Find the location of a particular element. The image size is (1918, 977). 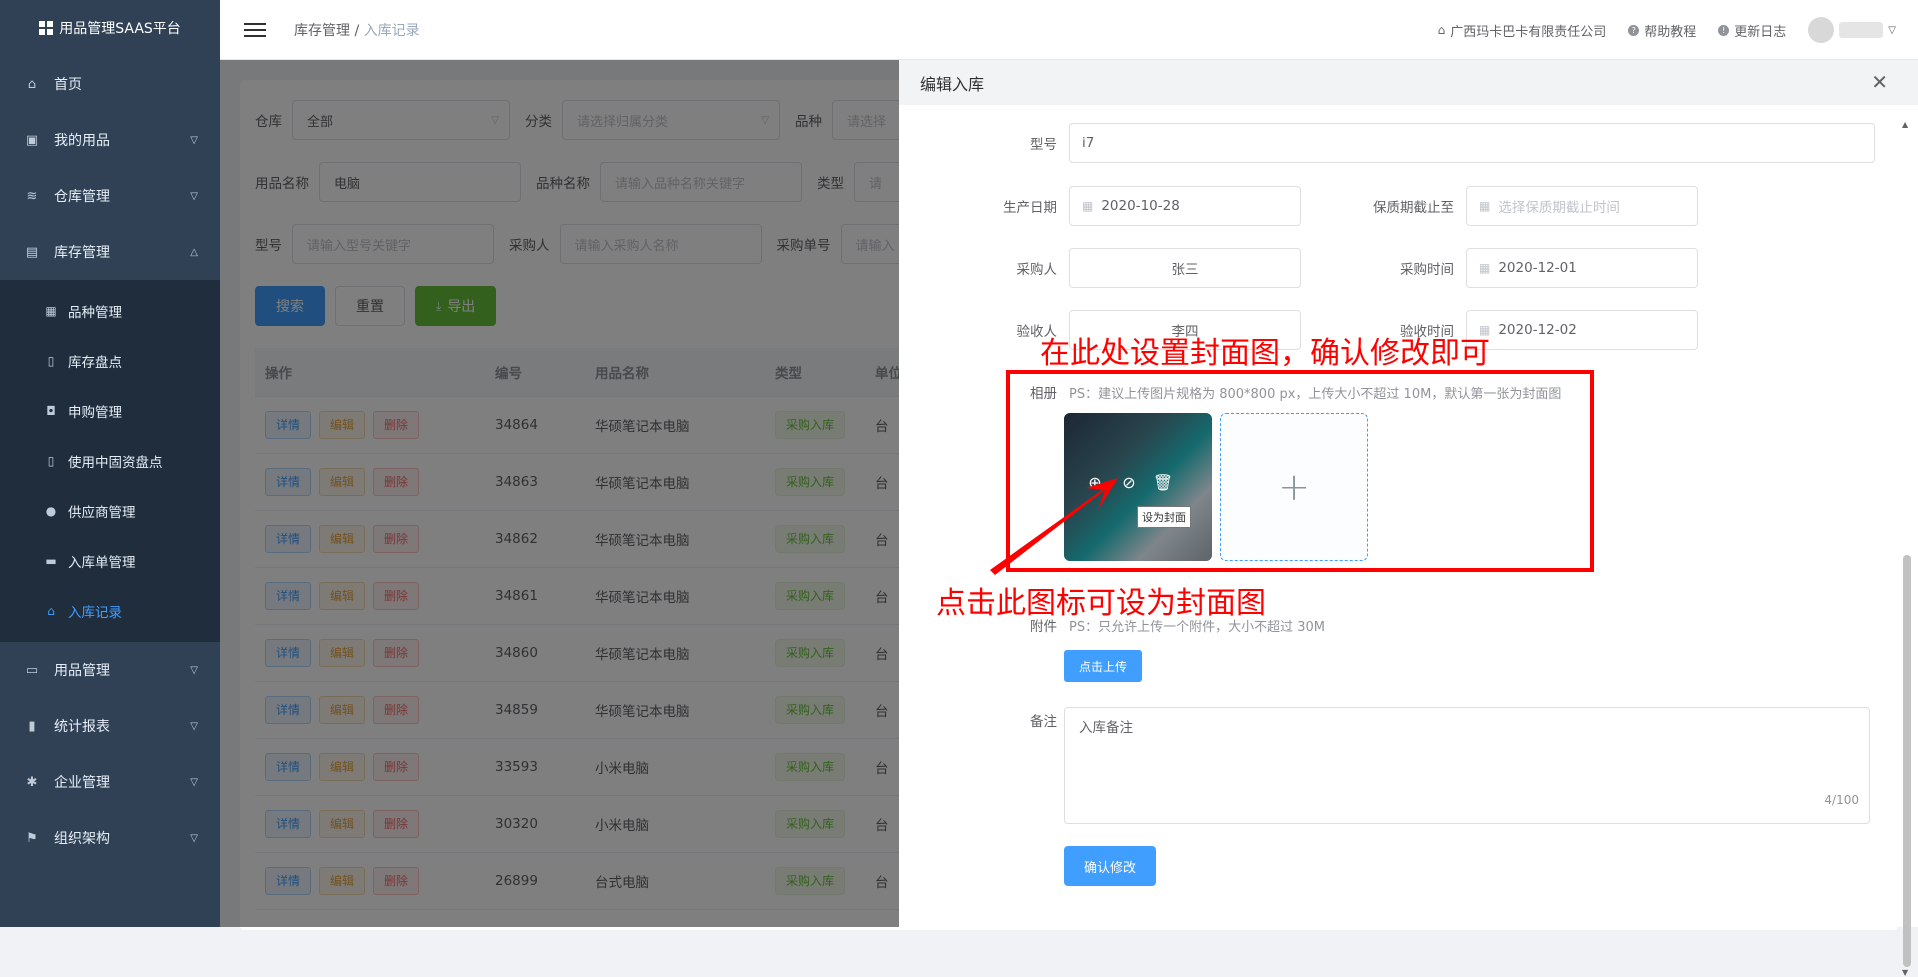

mfg-value: 2020-10-28 is located at coordinates (1140, 206).